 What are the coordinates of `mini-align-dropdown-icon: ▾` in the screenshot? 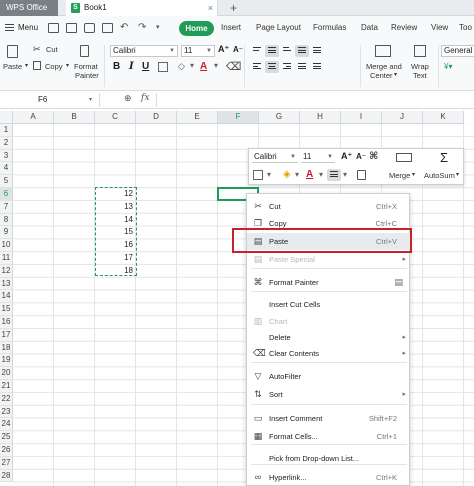 It's located at (345, 174).